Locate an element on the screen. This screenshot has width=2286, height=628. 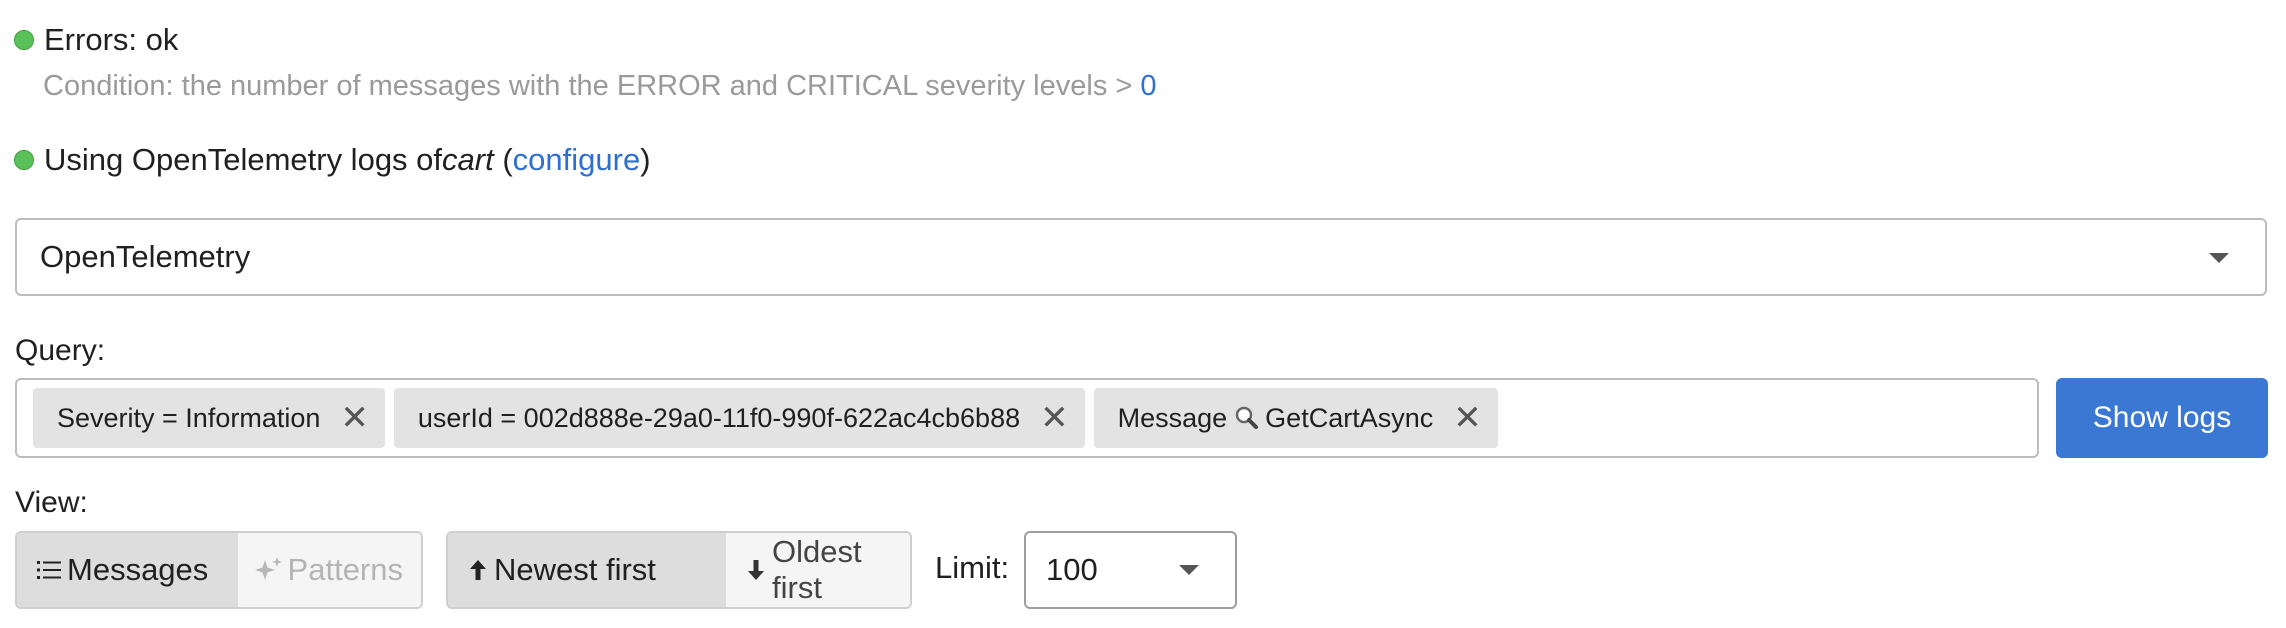
limit-select: 100 is located at coordinates (1130, 570).